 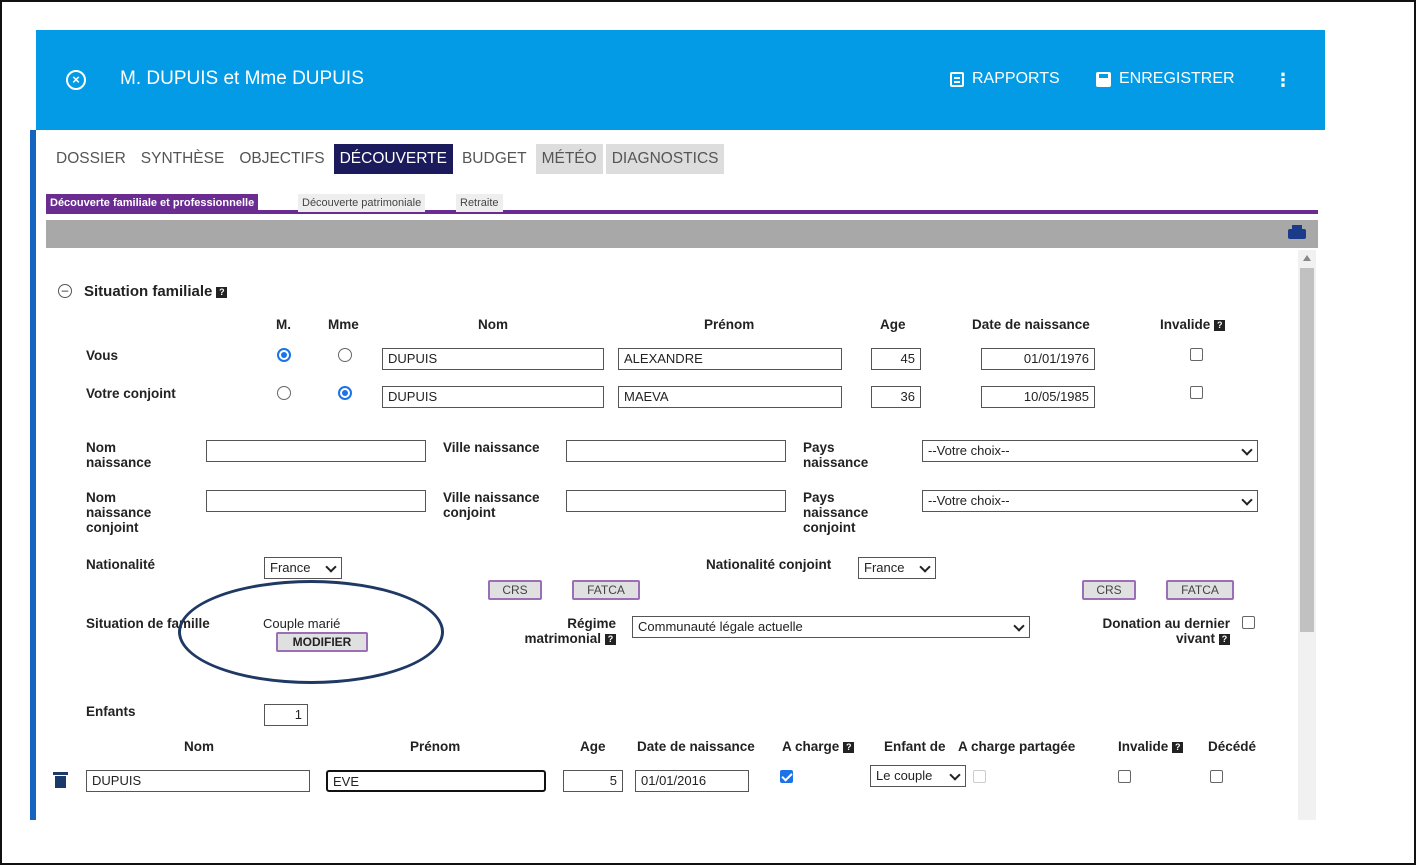 I want to click on nationalite-label: Nationalité, so click(x=121, y=564).